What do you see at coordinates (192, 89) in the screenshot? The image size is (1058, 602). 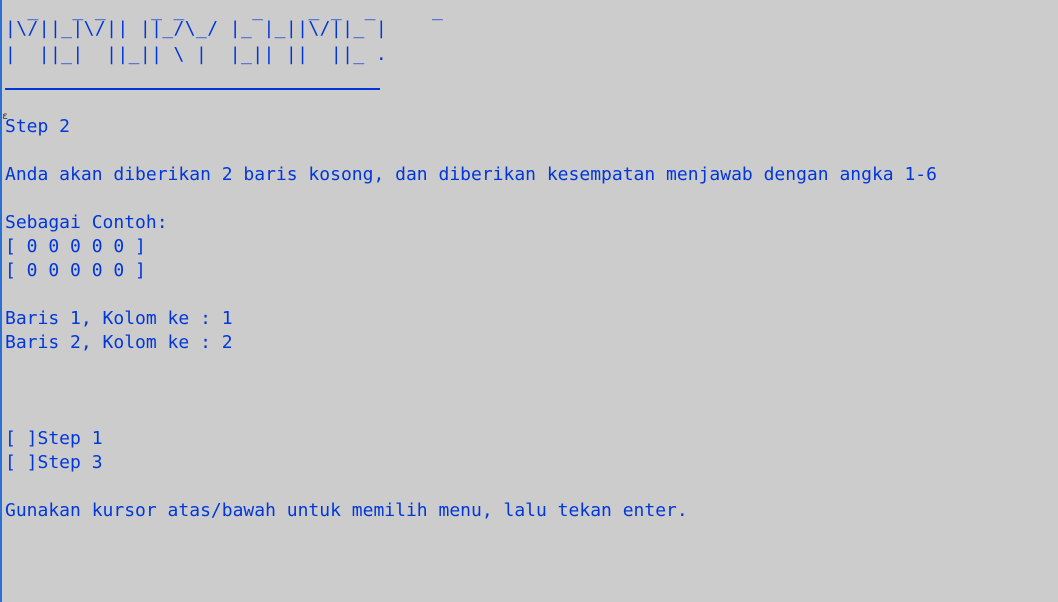 I see `banner-underline` at bounding box center [192, 89].